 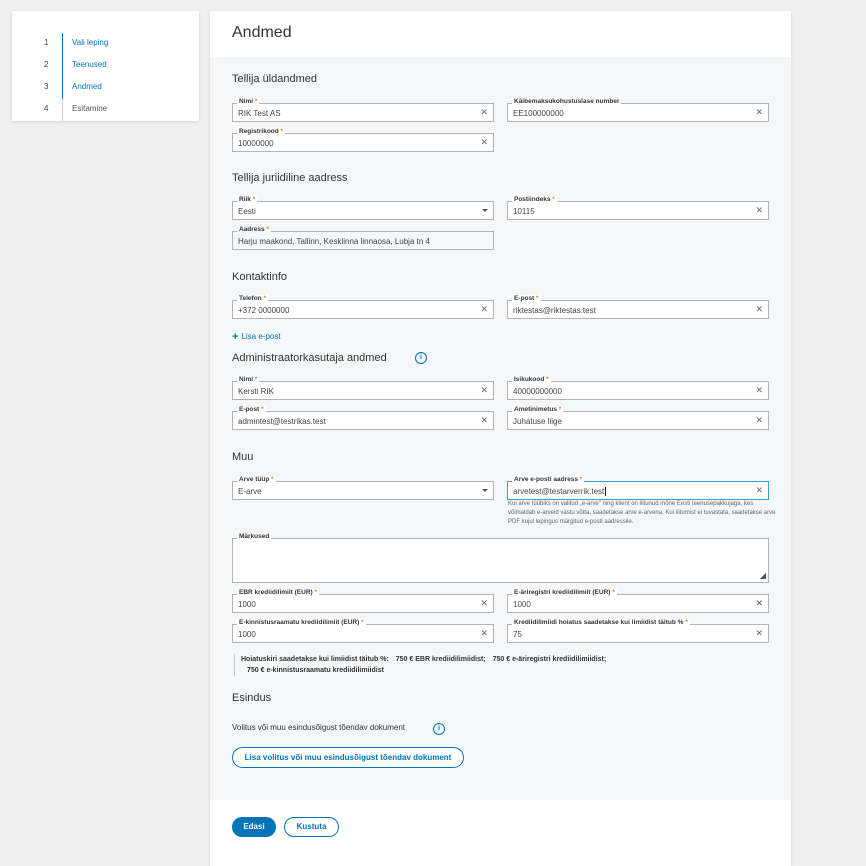 I want to click on phone-field: Telefon * +372 0000000 ✕, so click(x=363, y=307).